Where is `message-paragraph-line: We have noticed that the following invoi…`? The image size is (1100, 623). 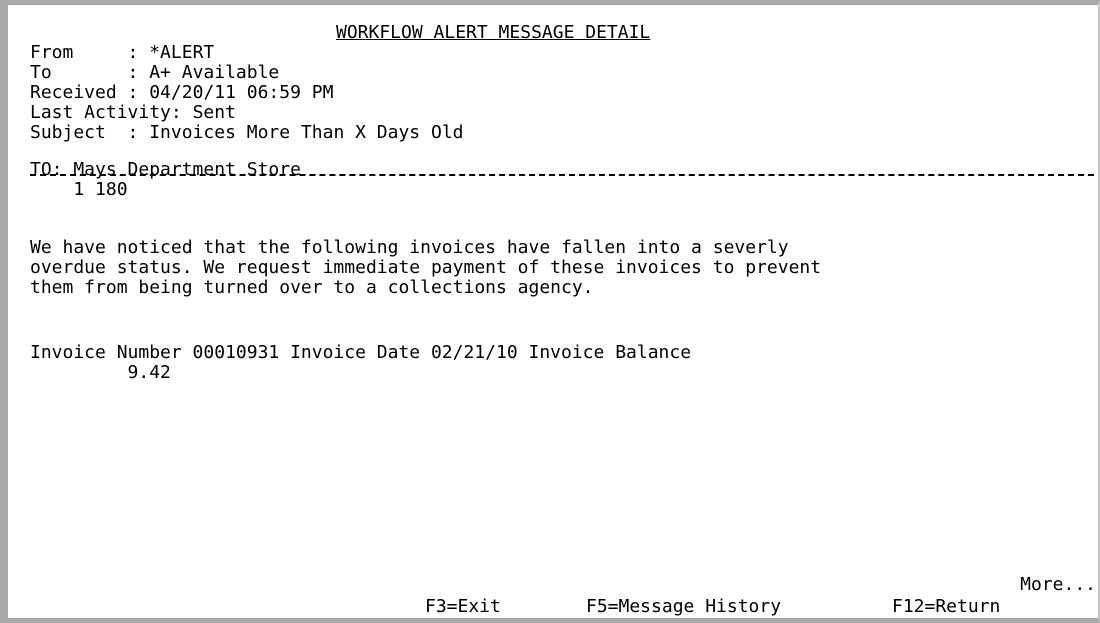
message-paragraph-line: We have noticed that the following invoi… is located at coordinates (409, 247).